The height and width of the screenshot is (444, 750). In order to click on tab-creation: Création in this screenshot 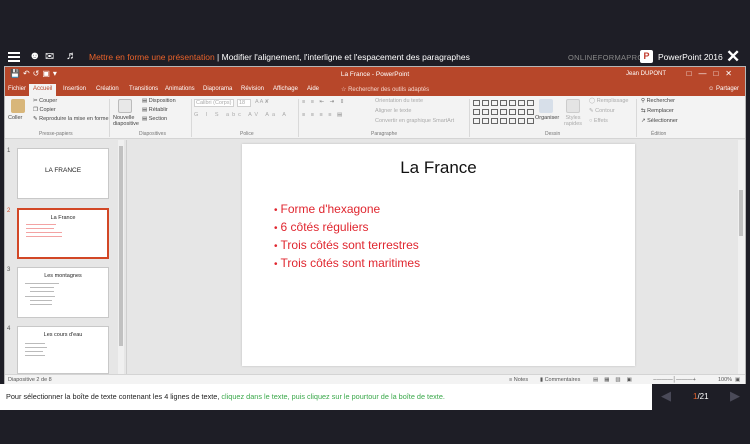, I will do `click(107, 89)`.